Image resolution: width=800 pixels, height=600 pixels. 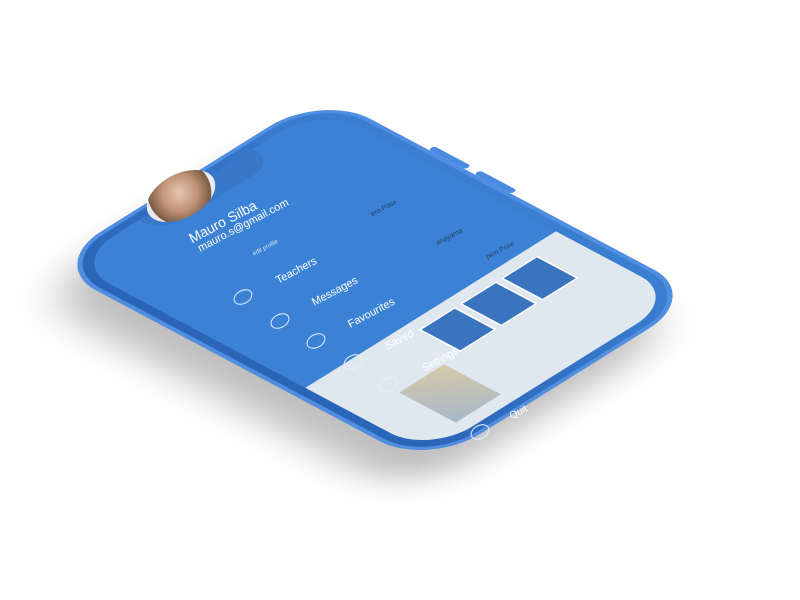 I want to click on brand-logo: YOGATIME, so click(x=566, y=452).